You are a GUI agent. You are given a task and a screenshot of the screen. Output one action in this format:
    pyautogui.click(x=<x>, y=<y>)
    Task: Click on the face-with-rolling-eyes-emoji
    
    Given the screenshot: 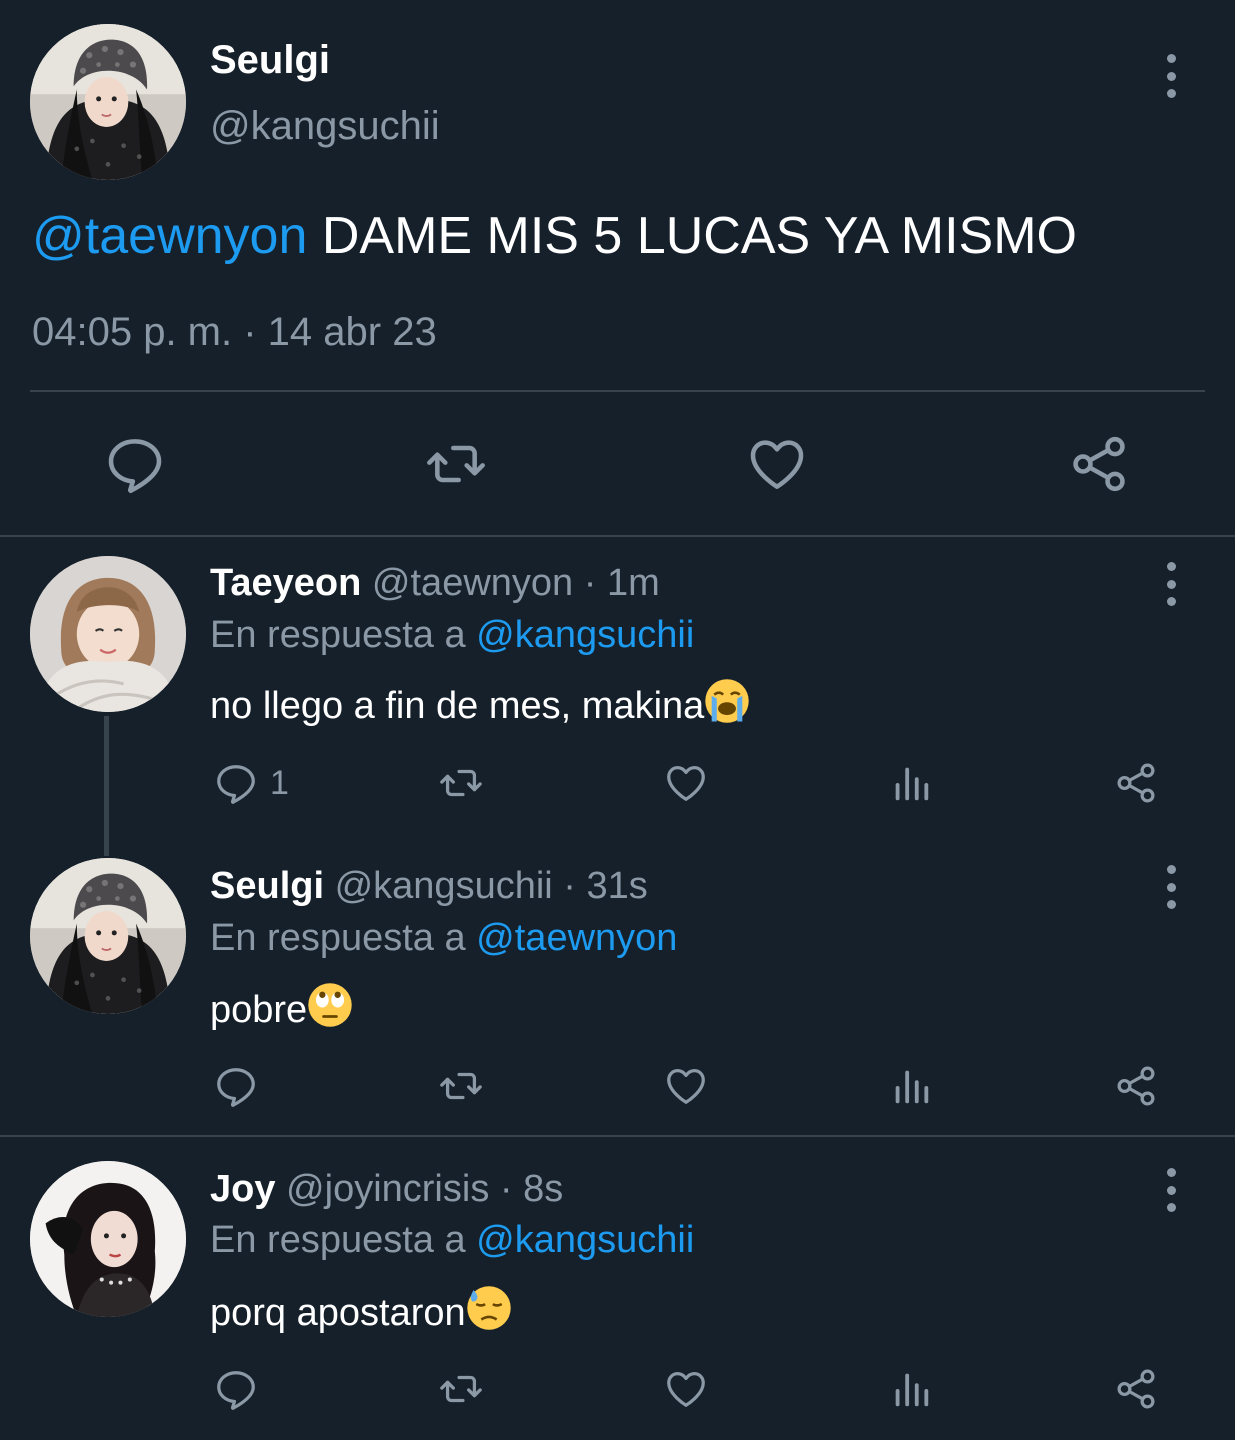 What is the action you would take?
    pyautogui.click(x=330, y=1005)
    